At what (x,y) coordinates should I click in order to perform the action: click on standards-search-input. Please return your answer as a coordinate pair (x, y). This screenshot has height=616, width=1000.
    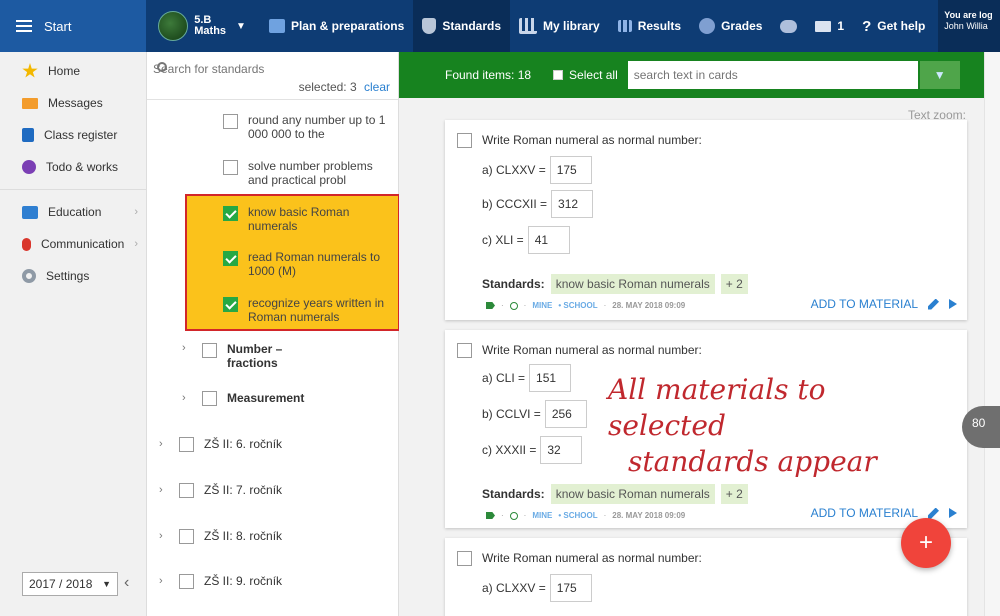
    Looking at the image, I should click on (223, 69).